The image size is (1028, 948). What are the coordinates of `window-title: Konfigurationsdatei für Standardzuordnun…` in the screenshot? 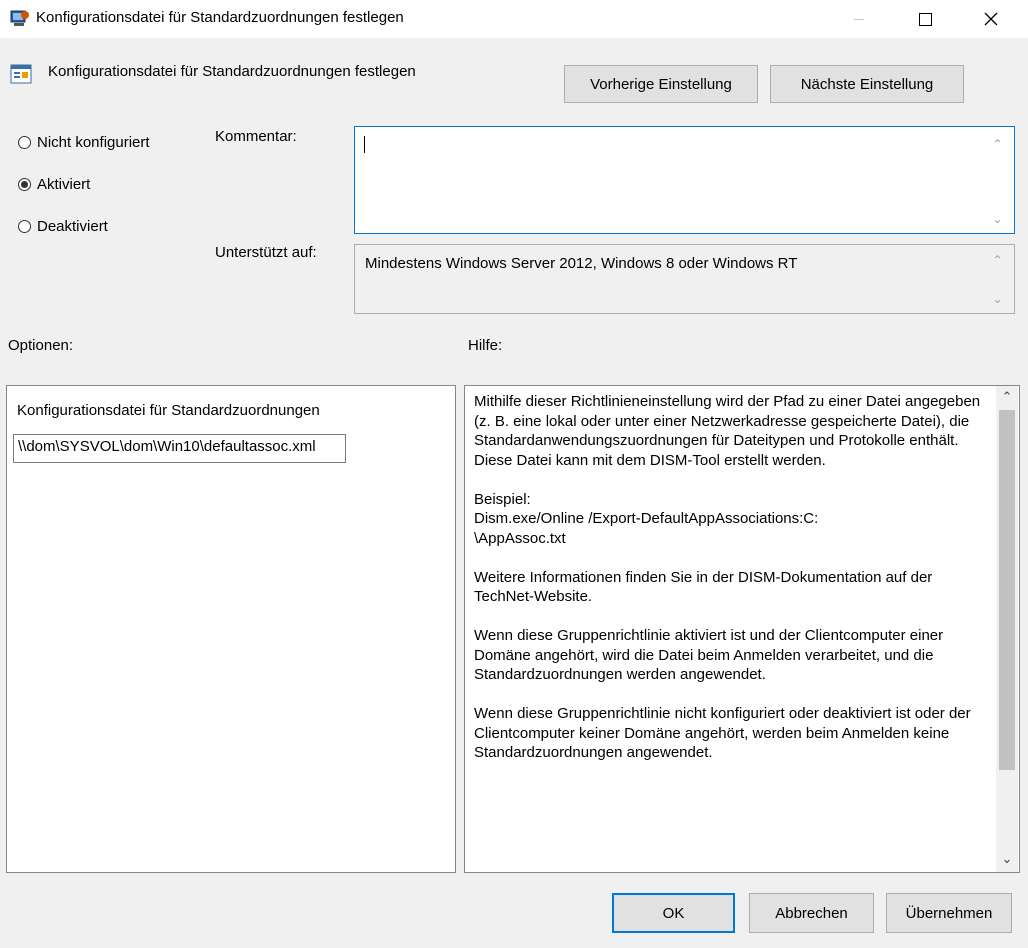 It's located at (220, 17).